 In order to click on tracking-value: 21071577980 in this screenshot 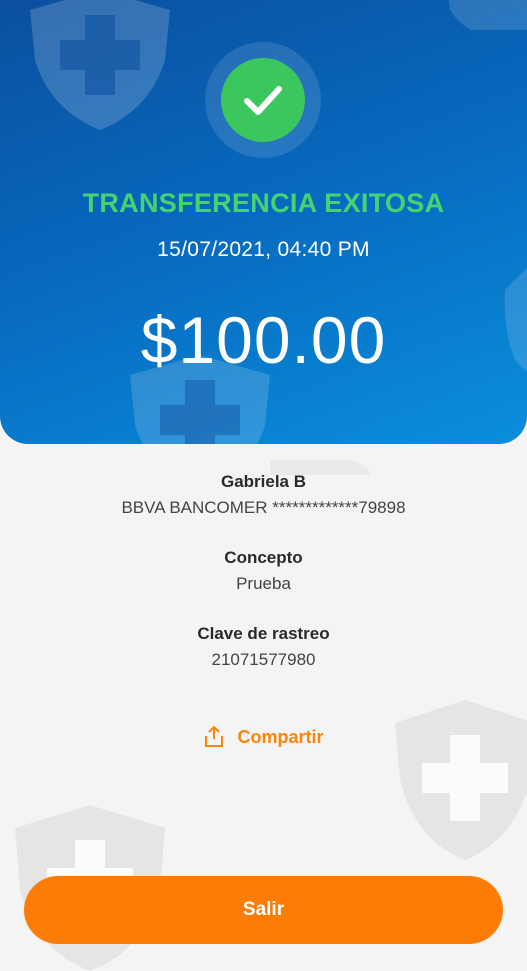, I will do `click(263, 659)`.